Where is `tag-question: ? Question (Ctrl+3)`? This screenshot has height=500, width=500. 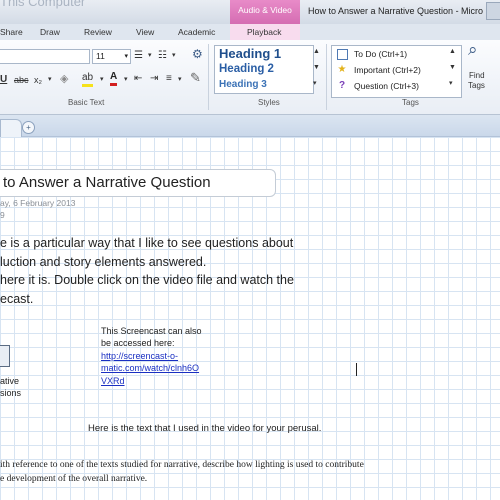
tag-question: ? Question (Ctrl+3) is located at coordinates (396, 87).